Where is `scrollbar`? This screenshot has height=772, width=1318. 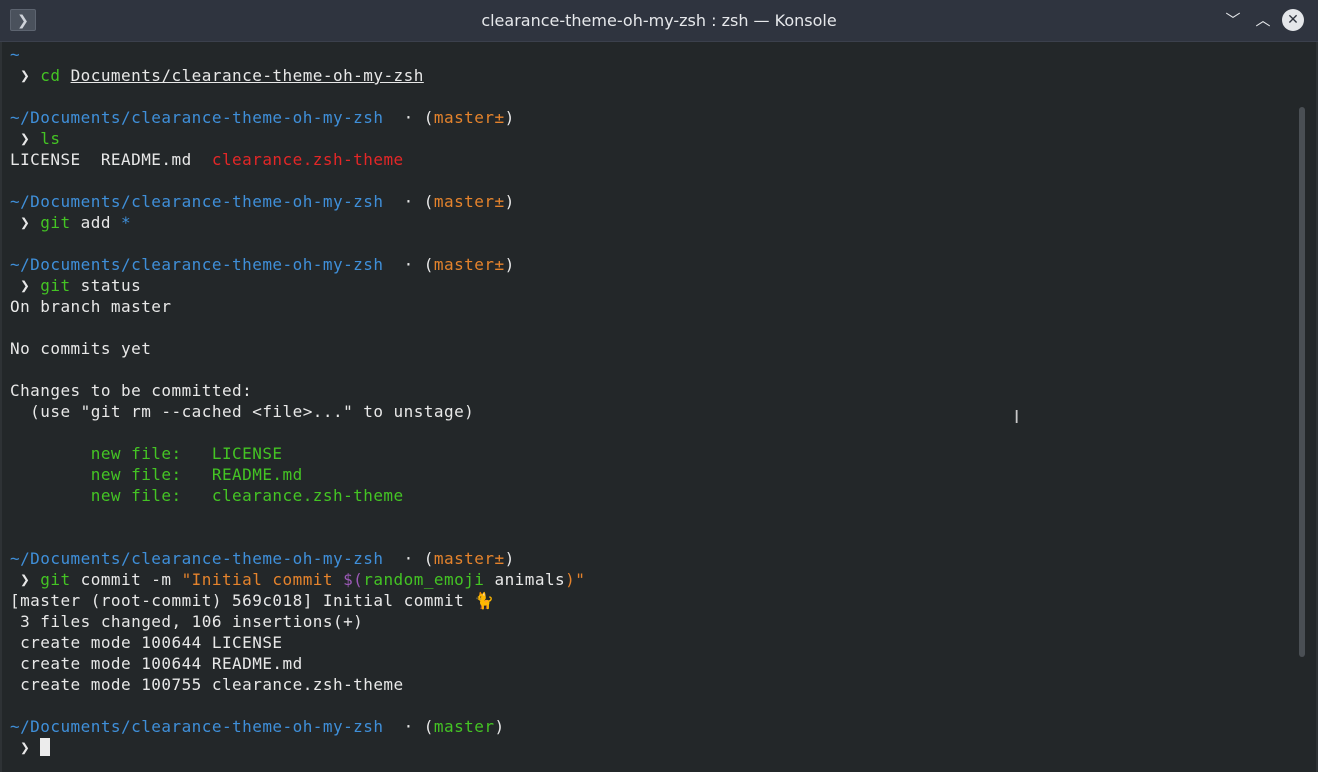
scrollbar is located at coordinates (1302, 382).